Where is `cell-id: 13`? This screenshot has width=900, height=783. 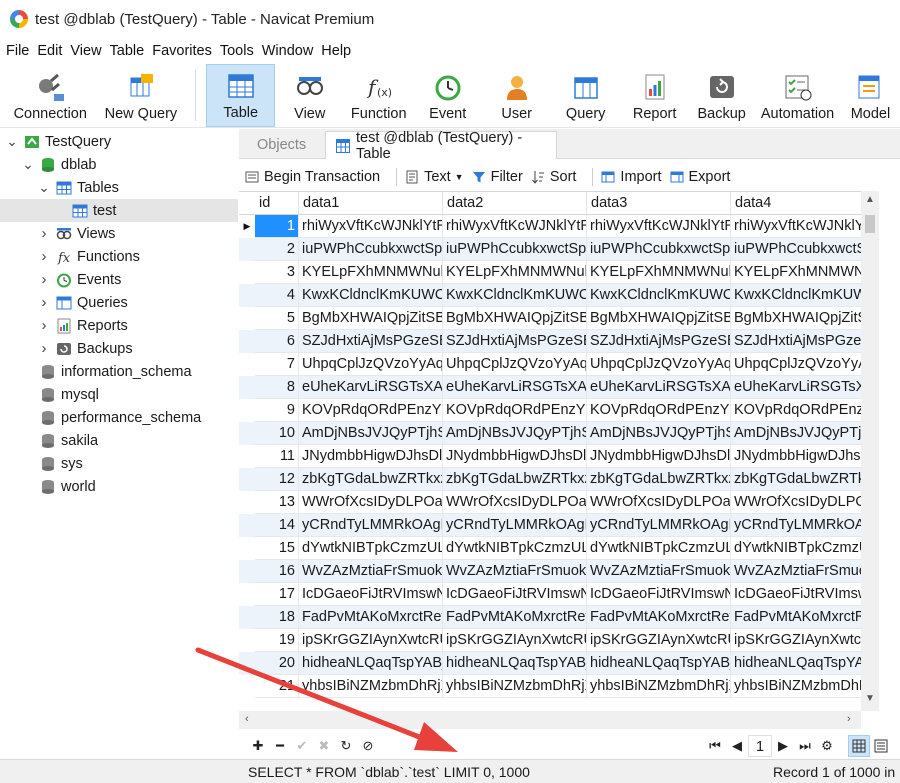 cell-id: 13 is located at coordinates (277, 502).